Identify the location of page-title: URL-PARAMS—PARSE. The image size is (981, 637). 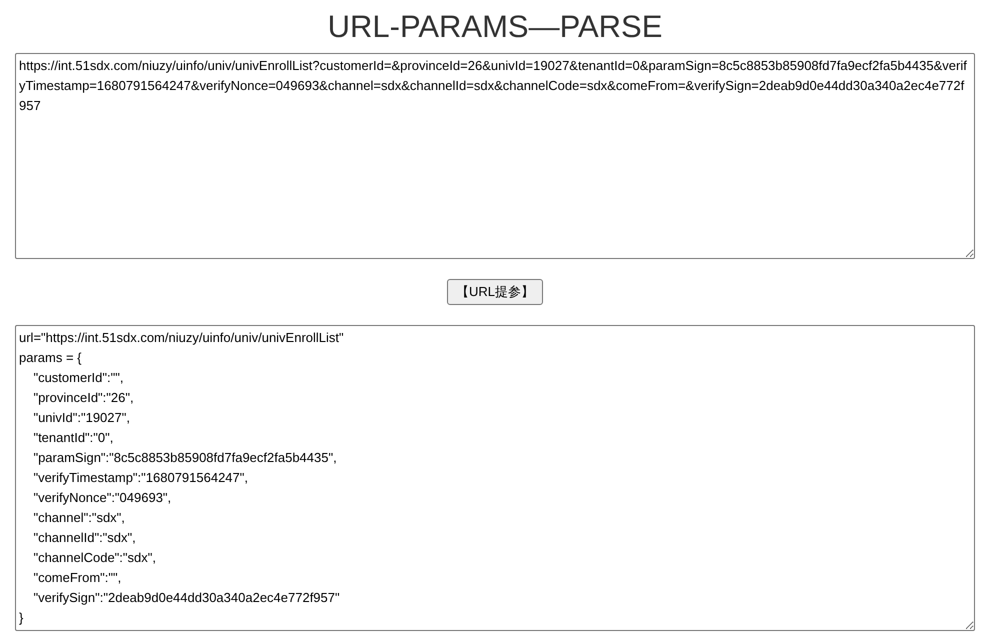
(495, 27).